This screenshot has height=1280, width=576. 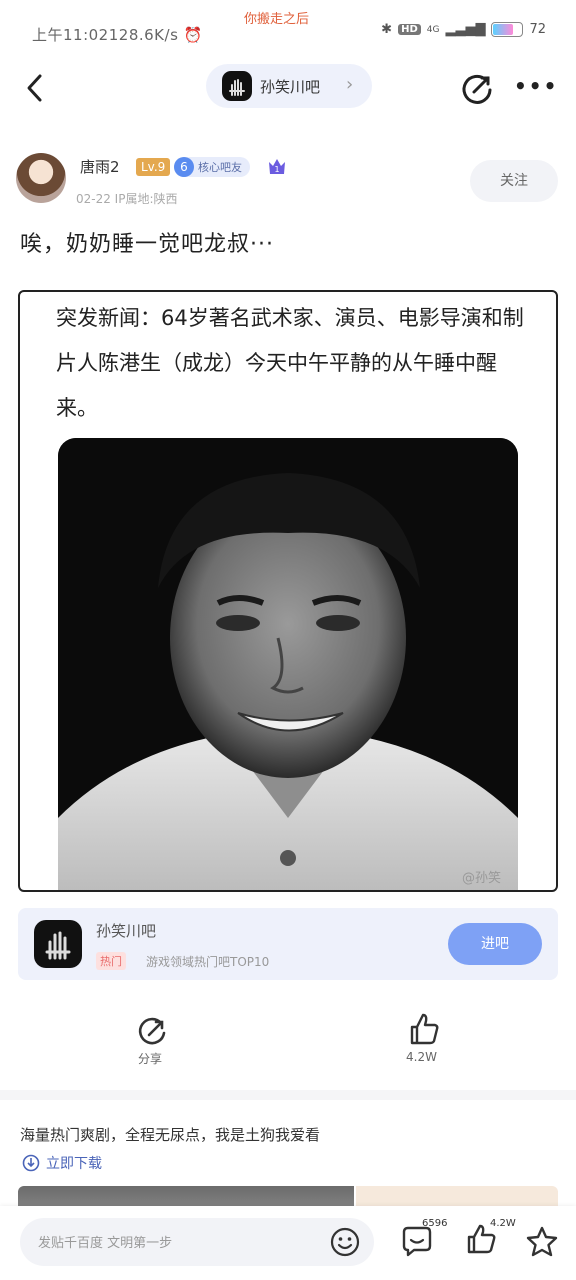 I want to click on clock-time: 上午11:02, so click(x=70, y=35).